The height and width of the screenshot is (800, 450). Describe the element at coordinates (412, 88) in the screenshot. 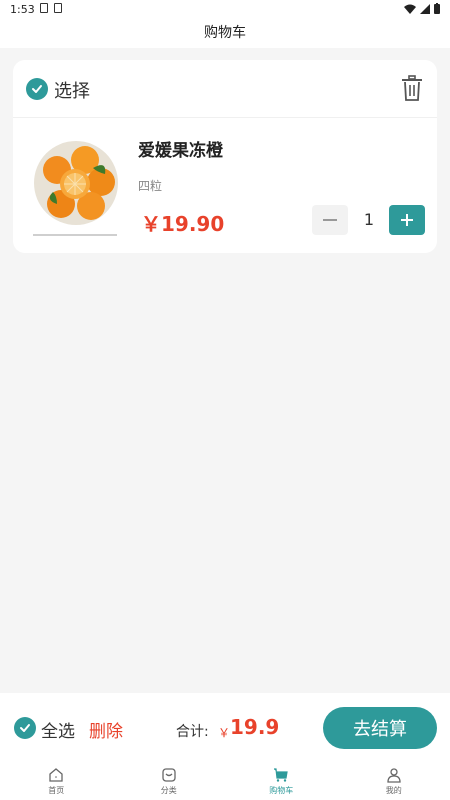

I see `trash-icon` at that location.